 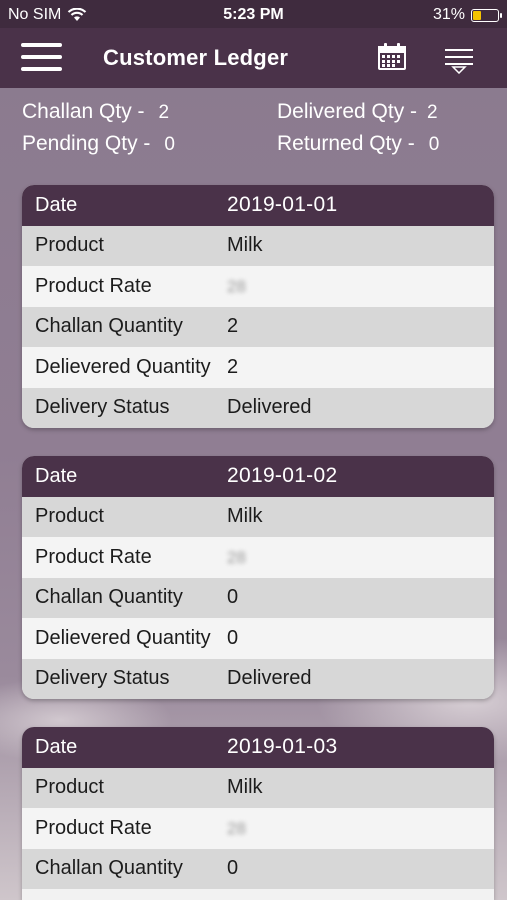 I want to click on calendar-icon, so click(x=392, y=57).